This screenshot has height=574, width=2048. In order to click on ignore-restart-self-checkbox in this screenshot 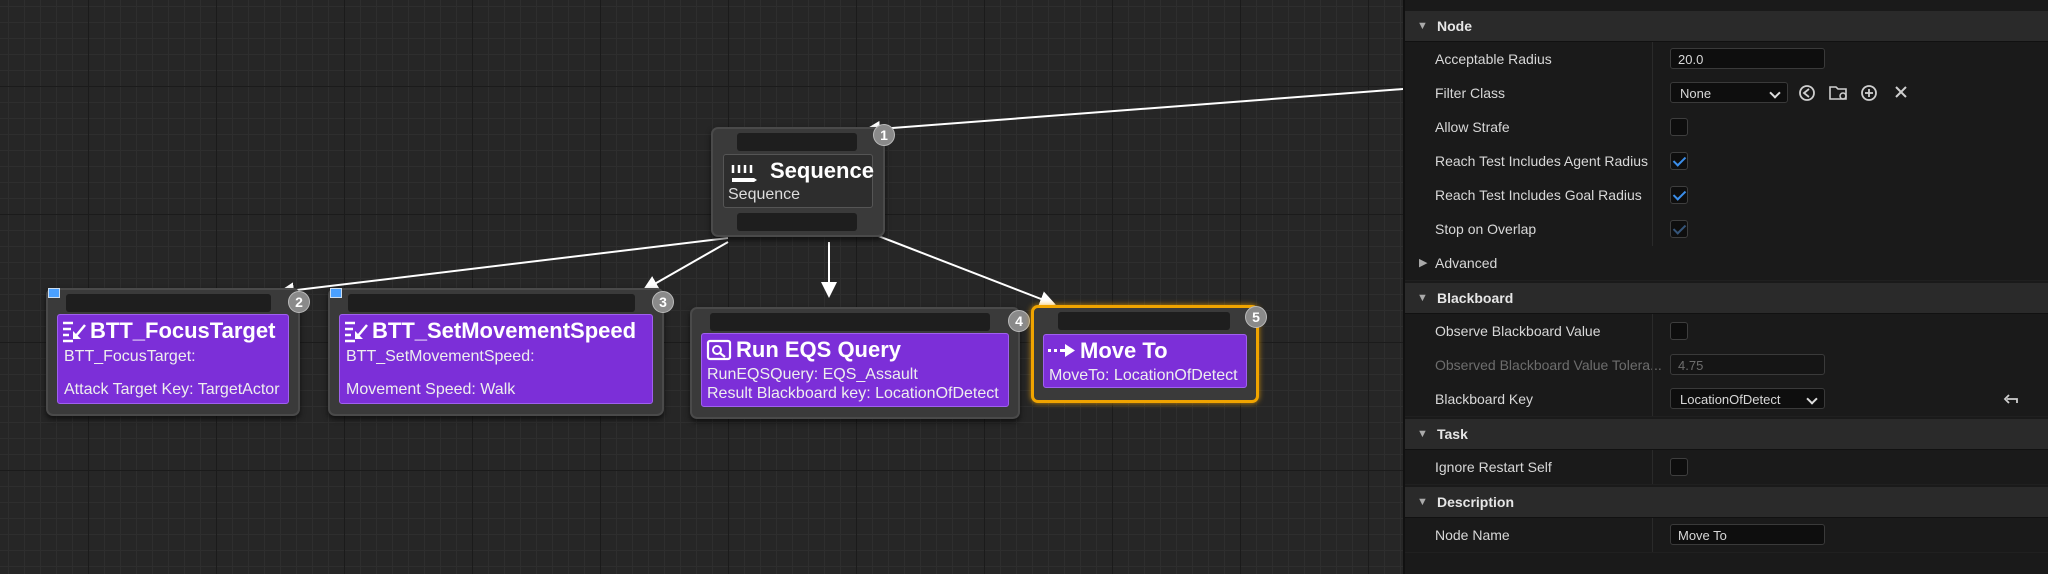, I will do `click(1679, 467)`.